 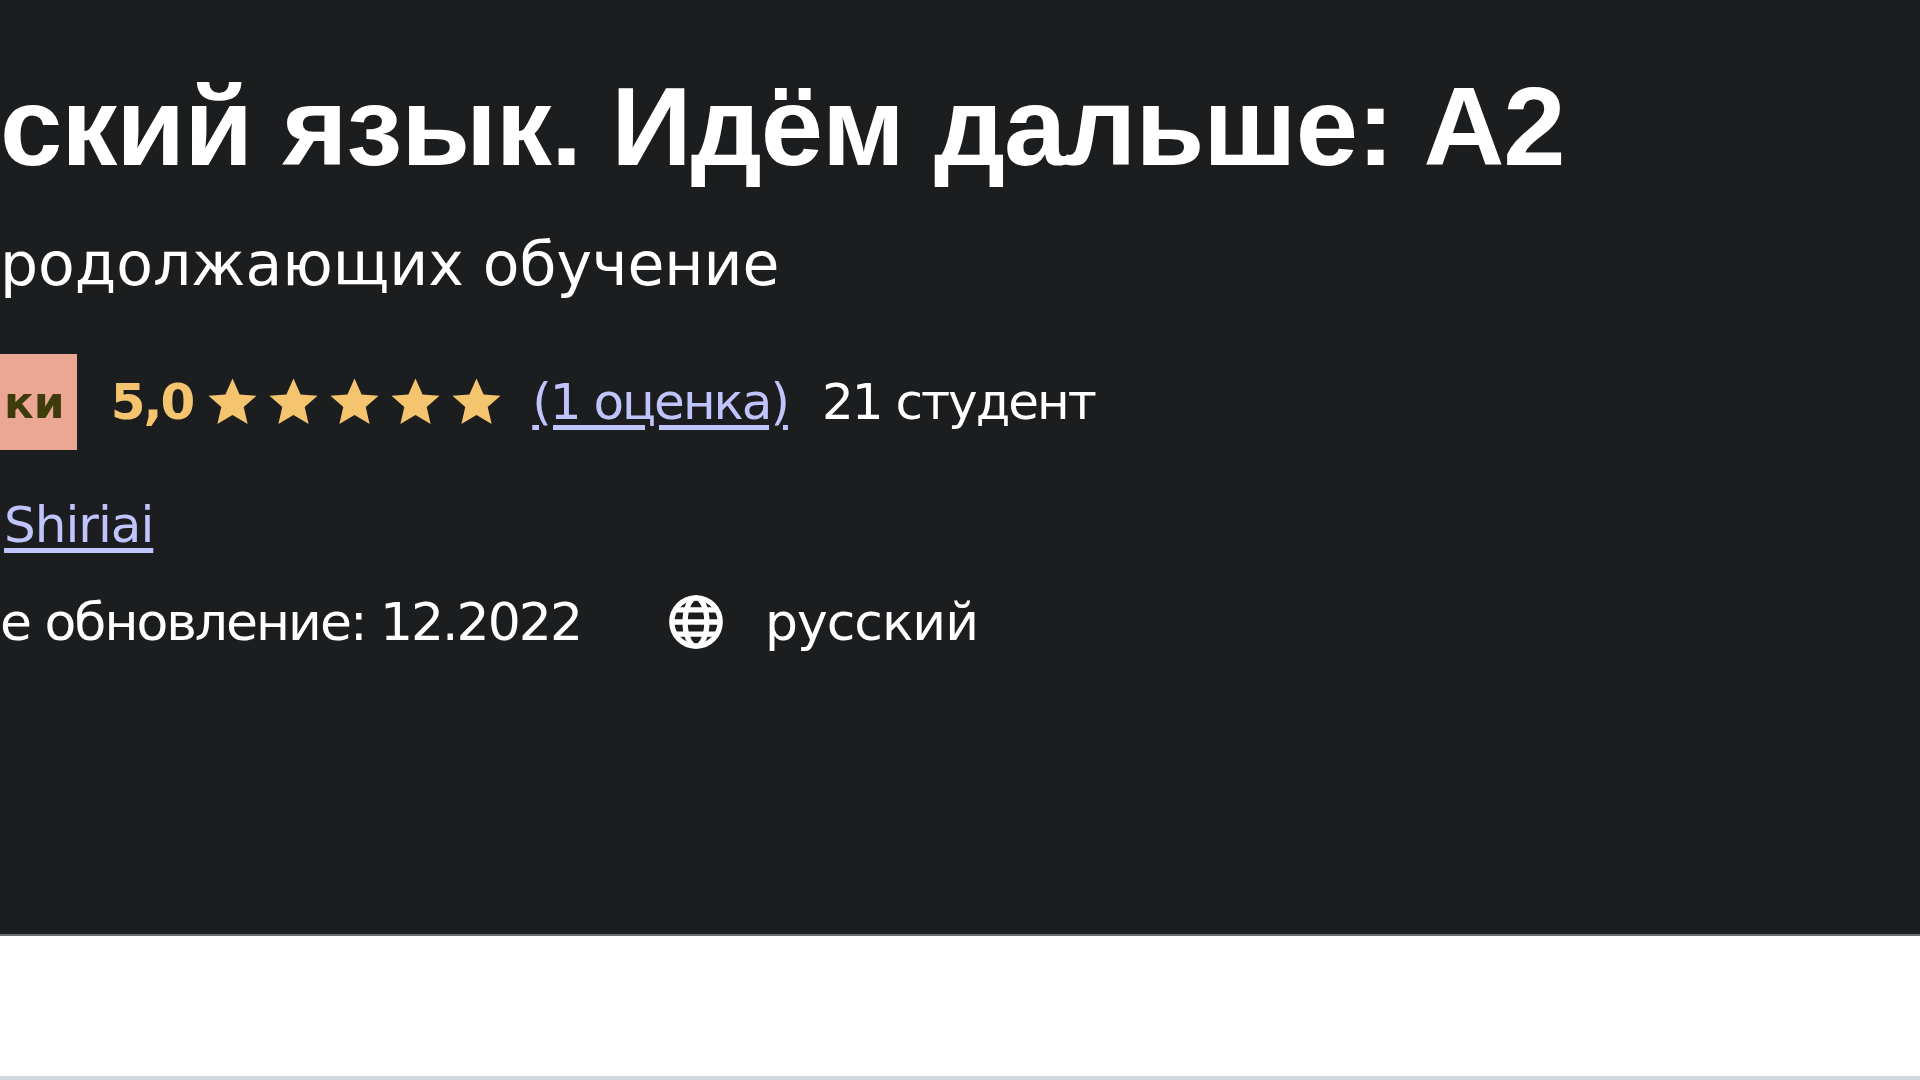 I want to click on course-badge: ки, so click(x=38, y=402).